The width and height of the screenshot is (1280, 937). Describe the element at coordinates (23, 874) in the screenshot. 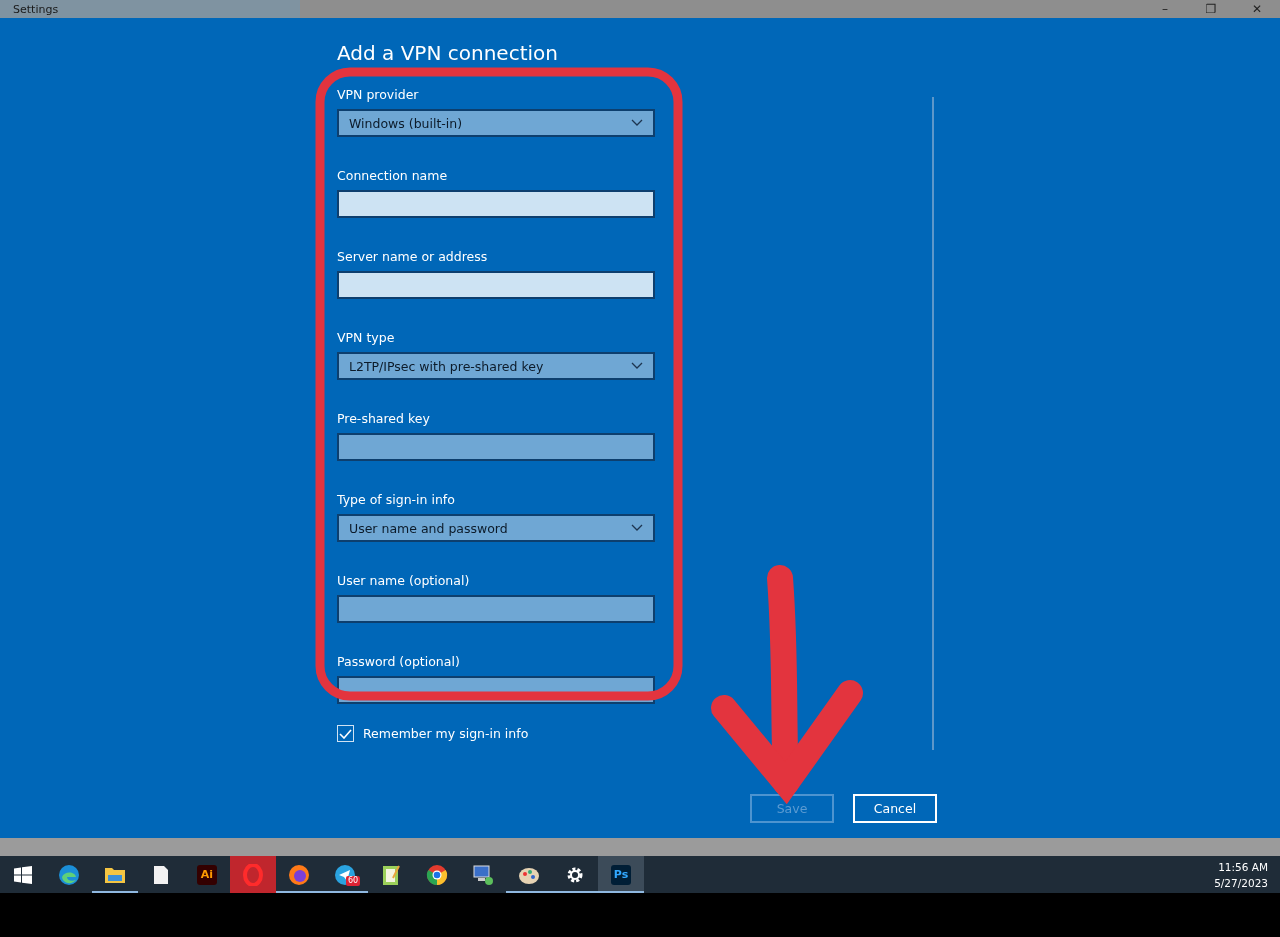

I see `windows-icon` at that location.